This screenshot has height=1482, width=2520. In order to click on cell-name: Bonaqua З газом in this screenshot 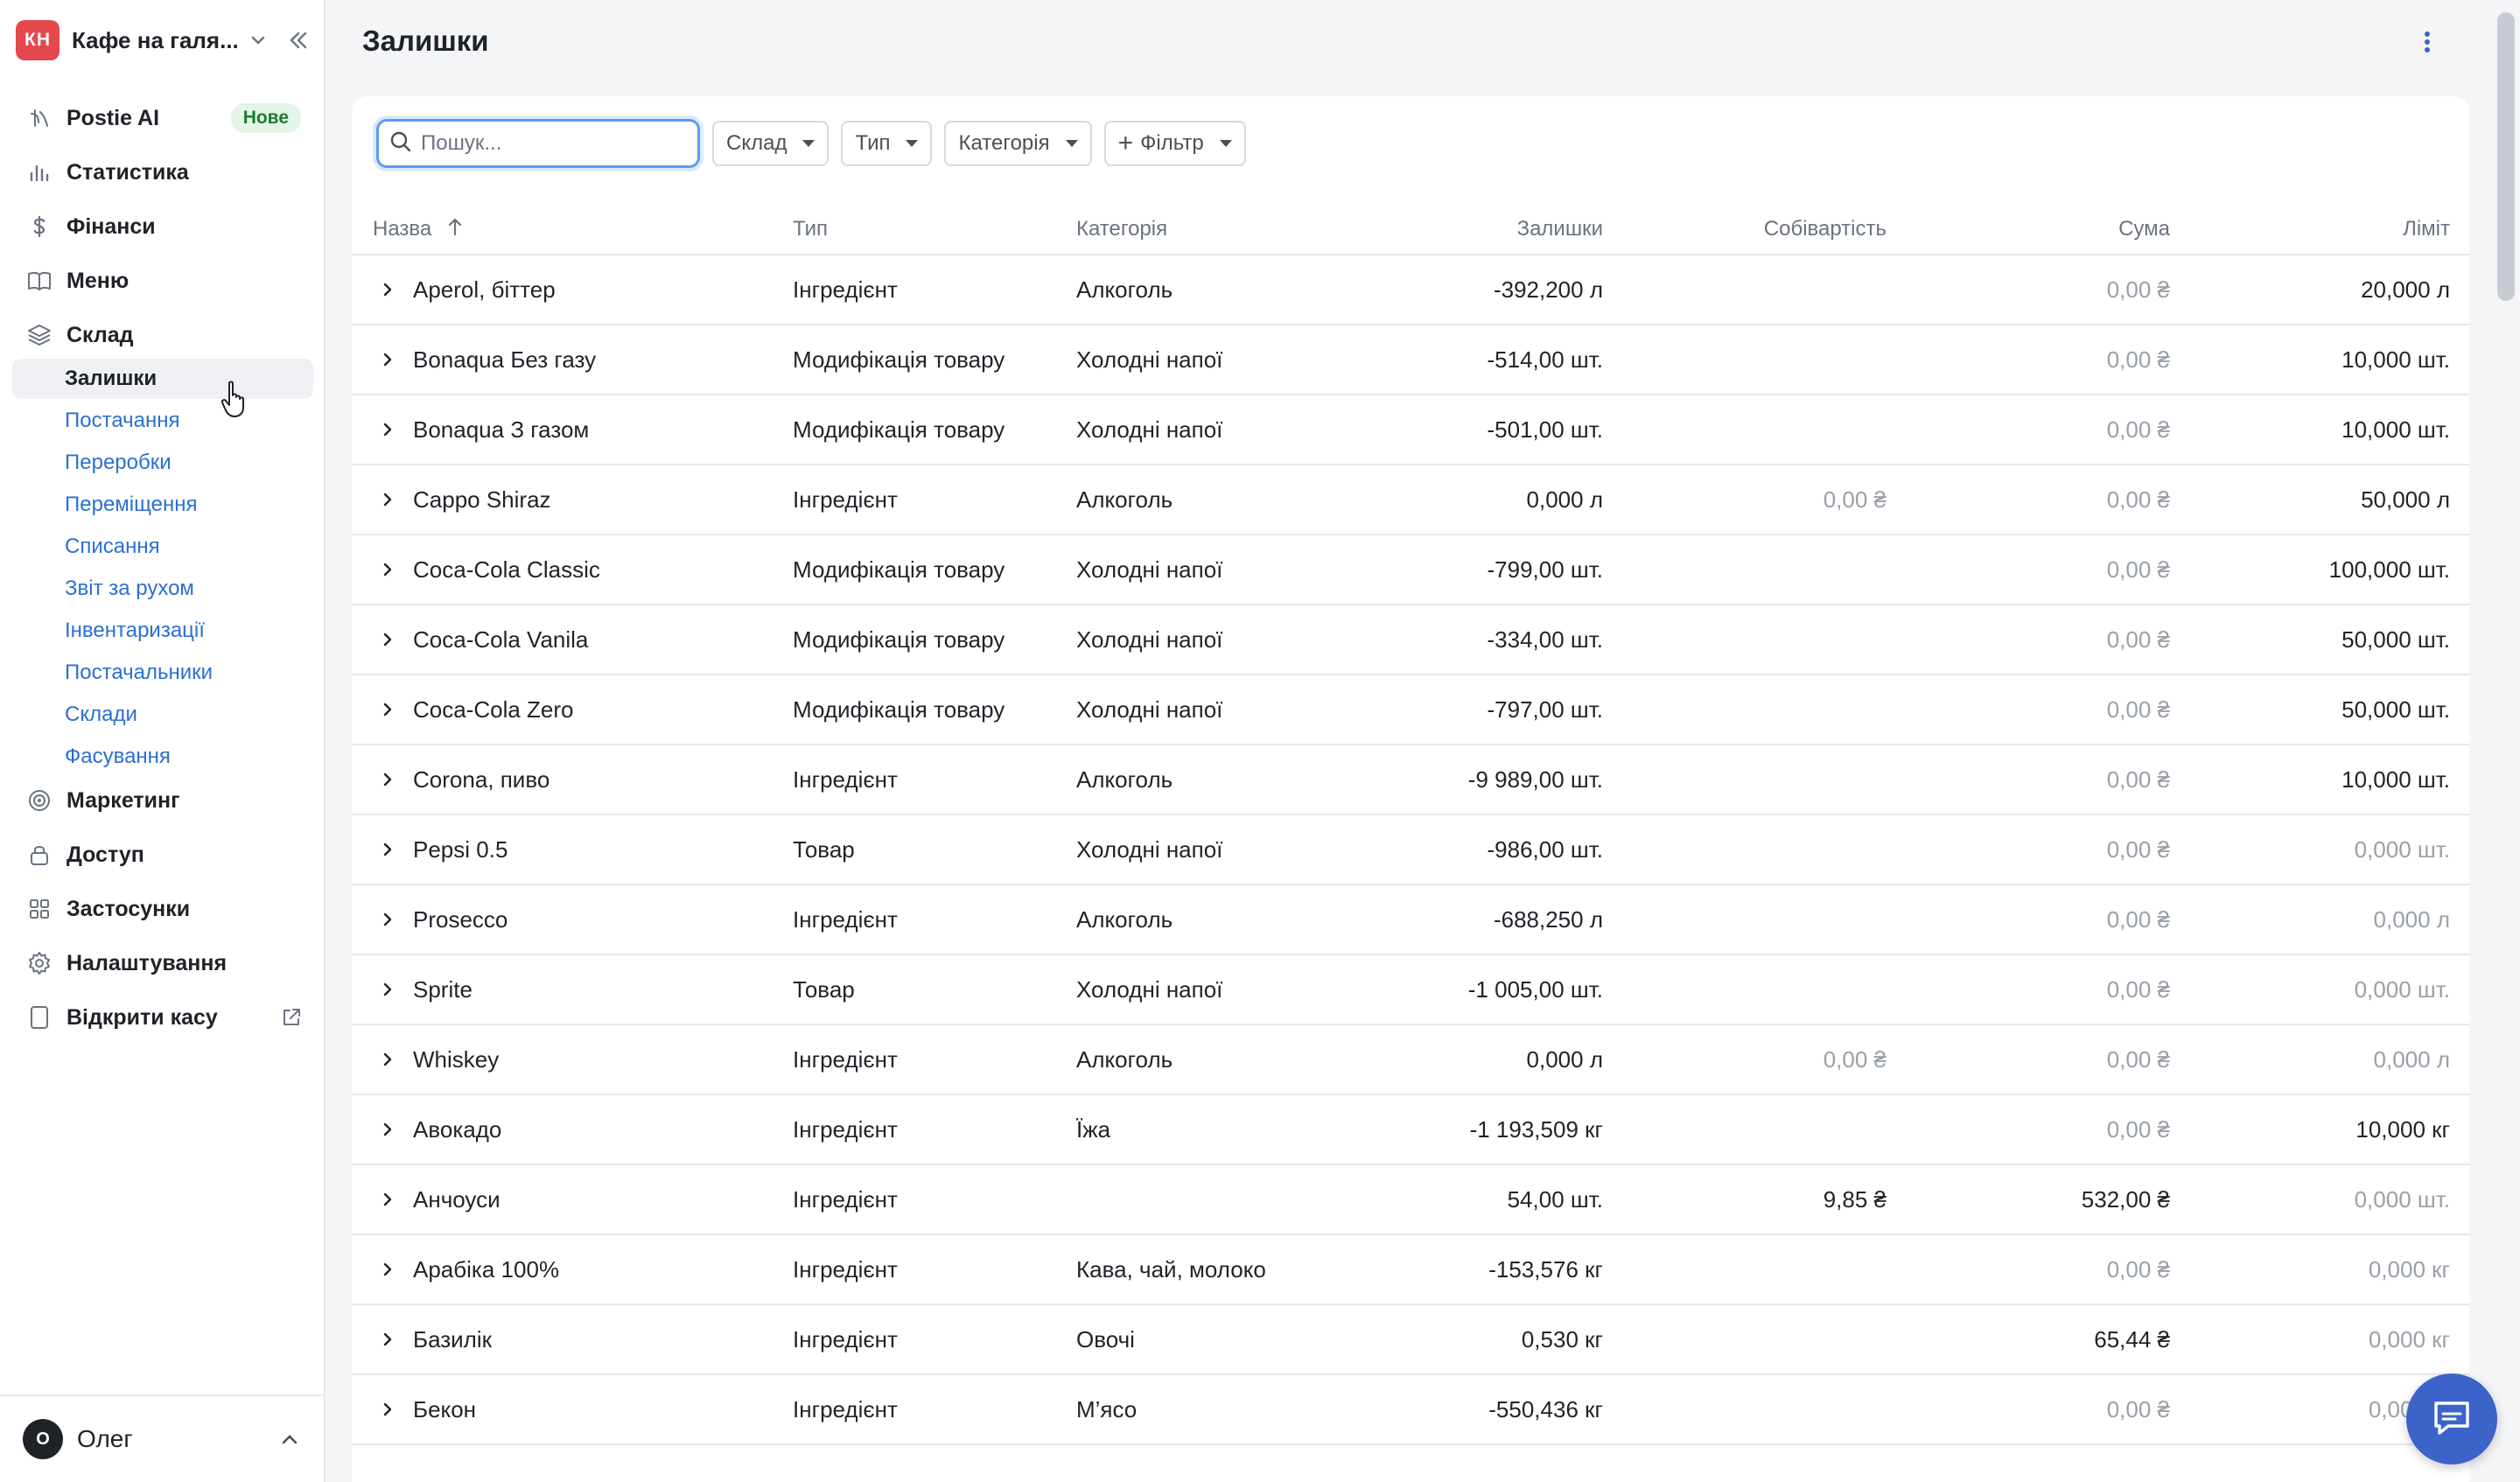, I will do `click(501, 429)`.